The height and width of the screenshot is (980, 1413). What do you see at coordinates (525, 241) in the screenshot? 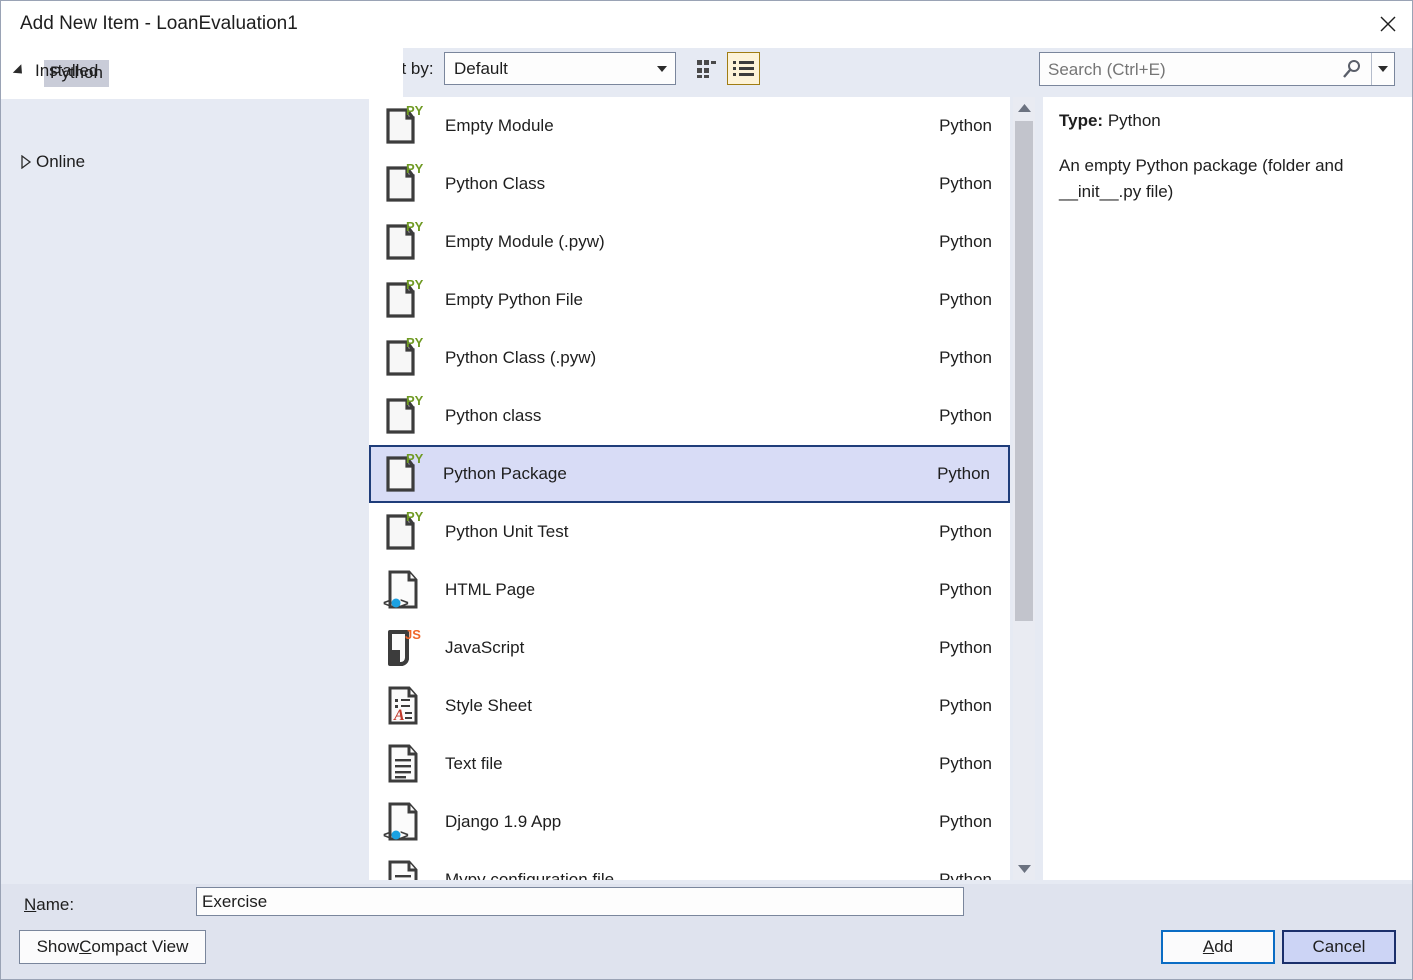
I see `list-item-name: Empty Module (.pyw)` at bounding box center [525, 241].